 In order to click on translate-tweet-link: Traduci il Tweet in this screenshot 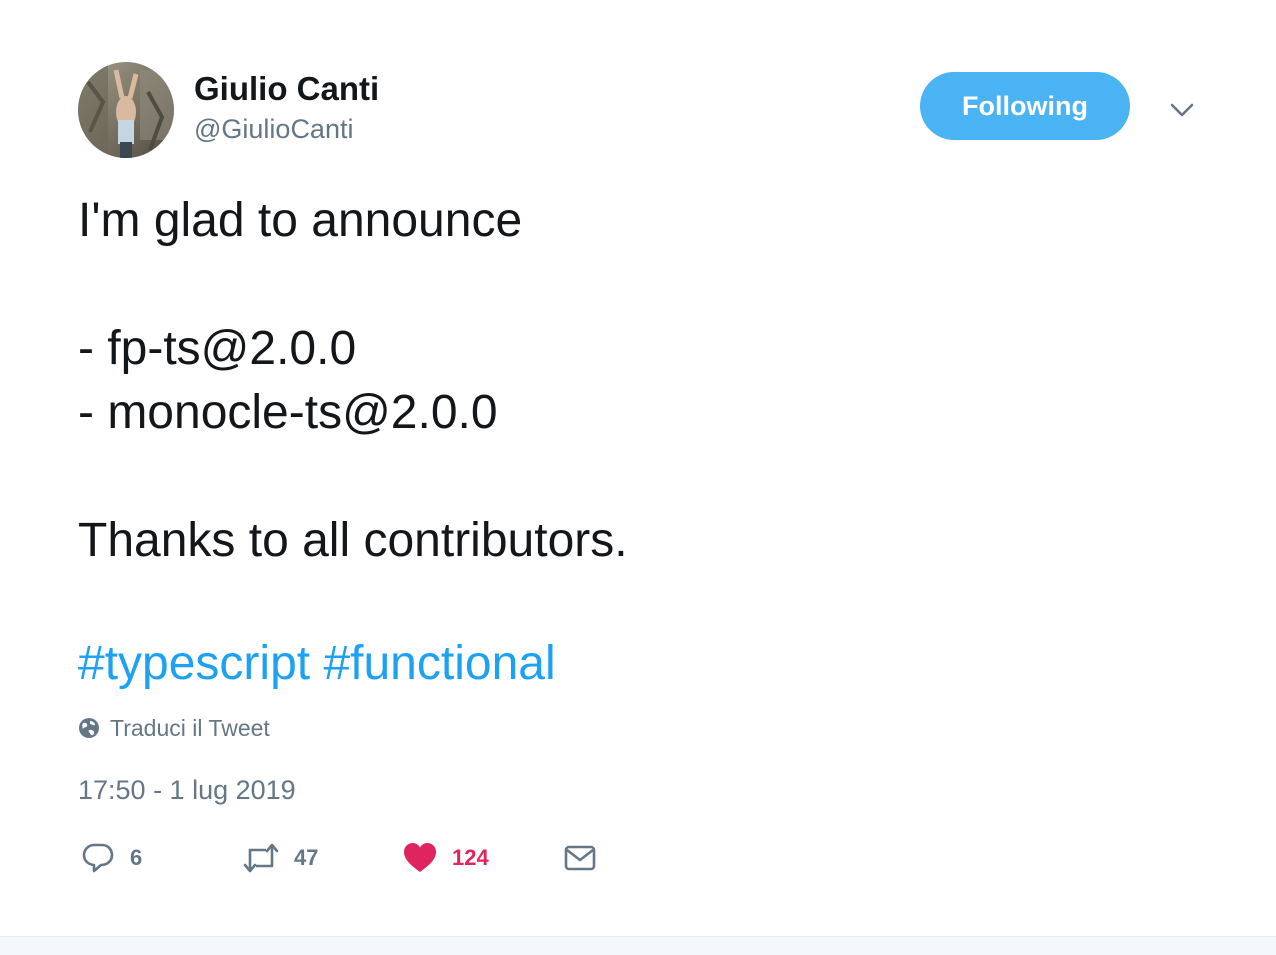, I will do `click(174, 728)`.